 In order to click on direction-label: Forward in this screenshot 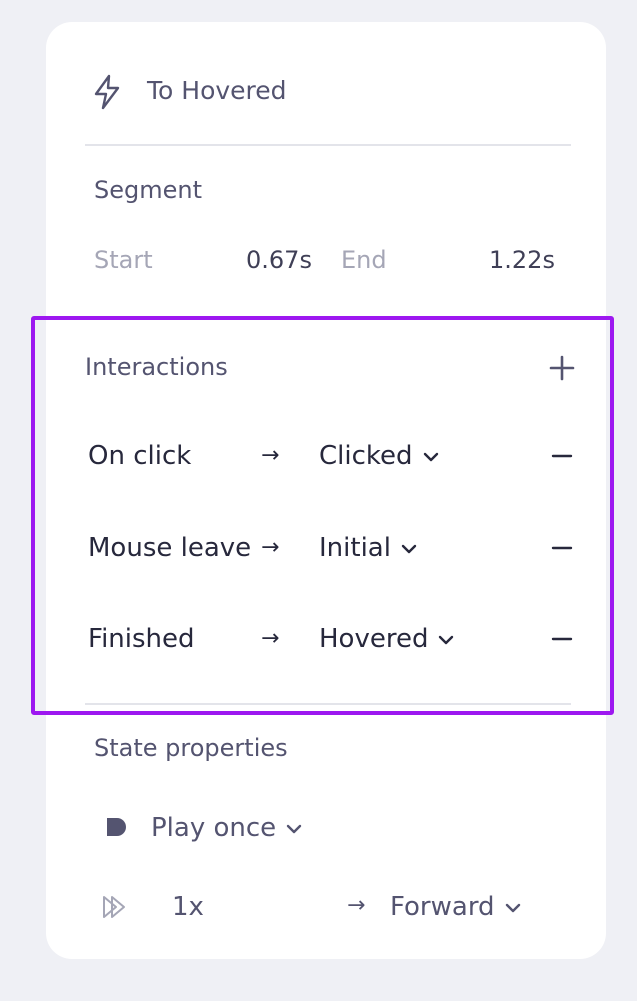, I will do `click(442, 907)`.